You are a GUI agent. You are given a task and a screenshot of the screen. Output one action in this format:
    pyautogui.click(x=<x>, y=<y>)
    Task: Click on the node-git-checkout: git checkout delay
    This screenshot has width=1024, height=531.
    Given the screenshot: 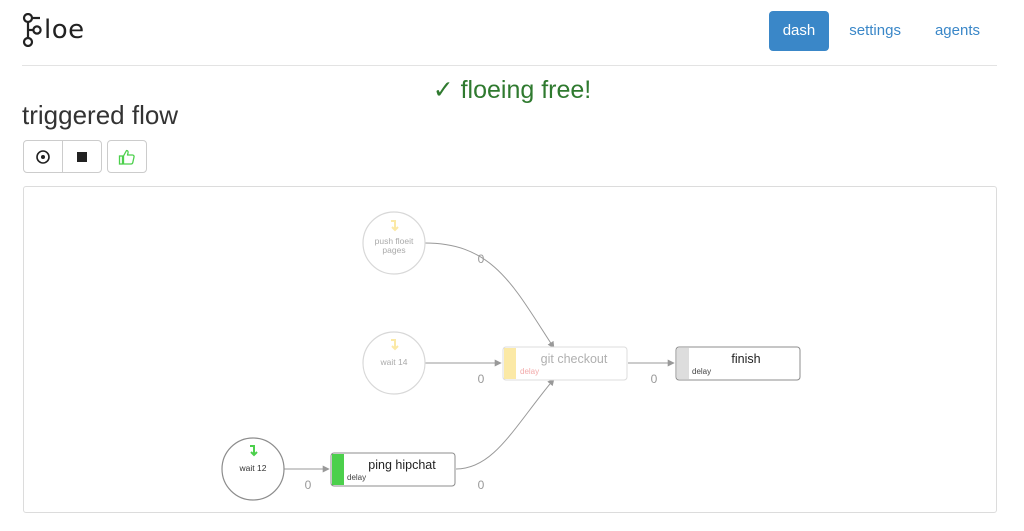 What is the action you would take?
    pyautogui.click(x=565, y=363)
    